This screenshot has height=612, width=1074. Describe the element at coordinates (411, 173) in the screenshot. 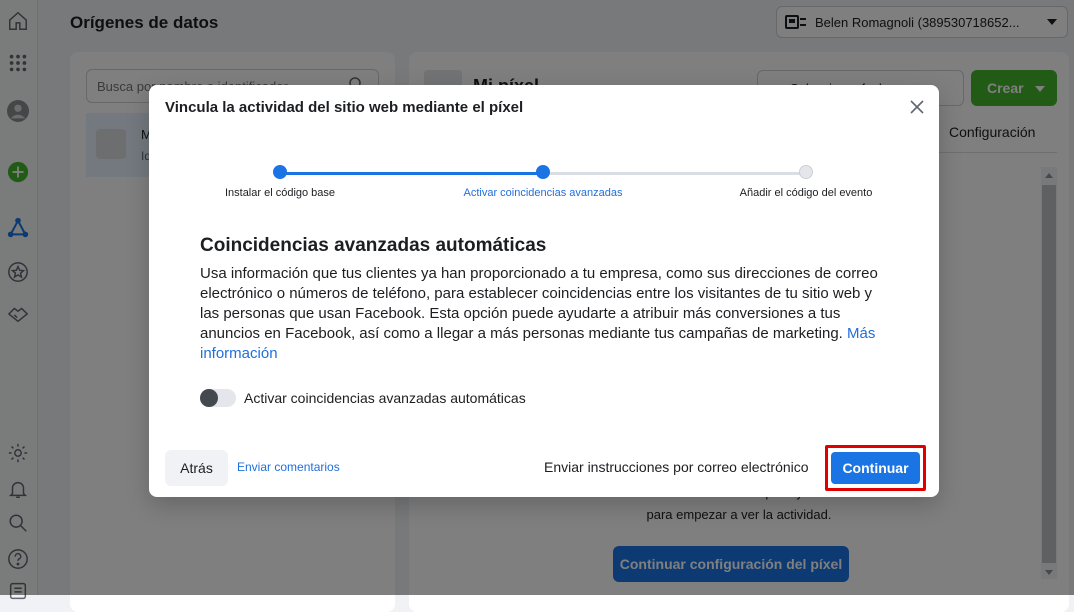

I see `stepper-line-complete` at that location.